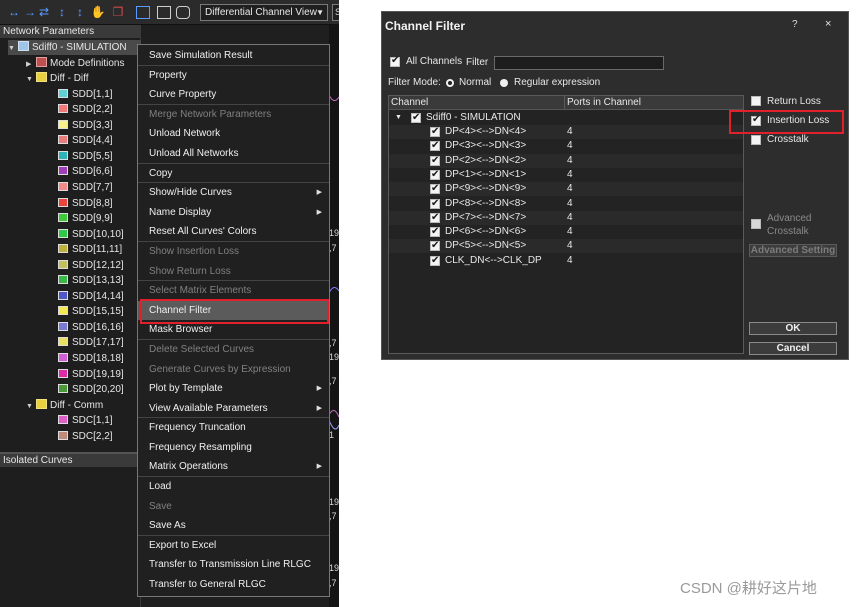 This screenshot has width=865, height=607. I want to click on menu-item-merge-network-parameters: Merge Network Parameters, so click(233, 115).